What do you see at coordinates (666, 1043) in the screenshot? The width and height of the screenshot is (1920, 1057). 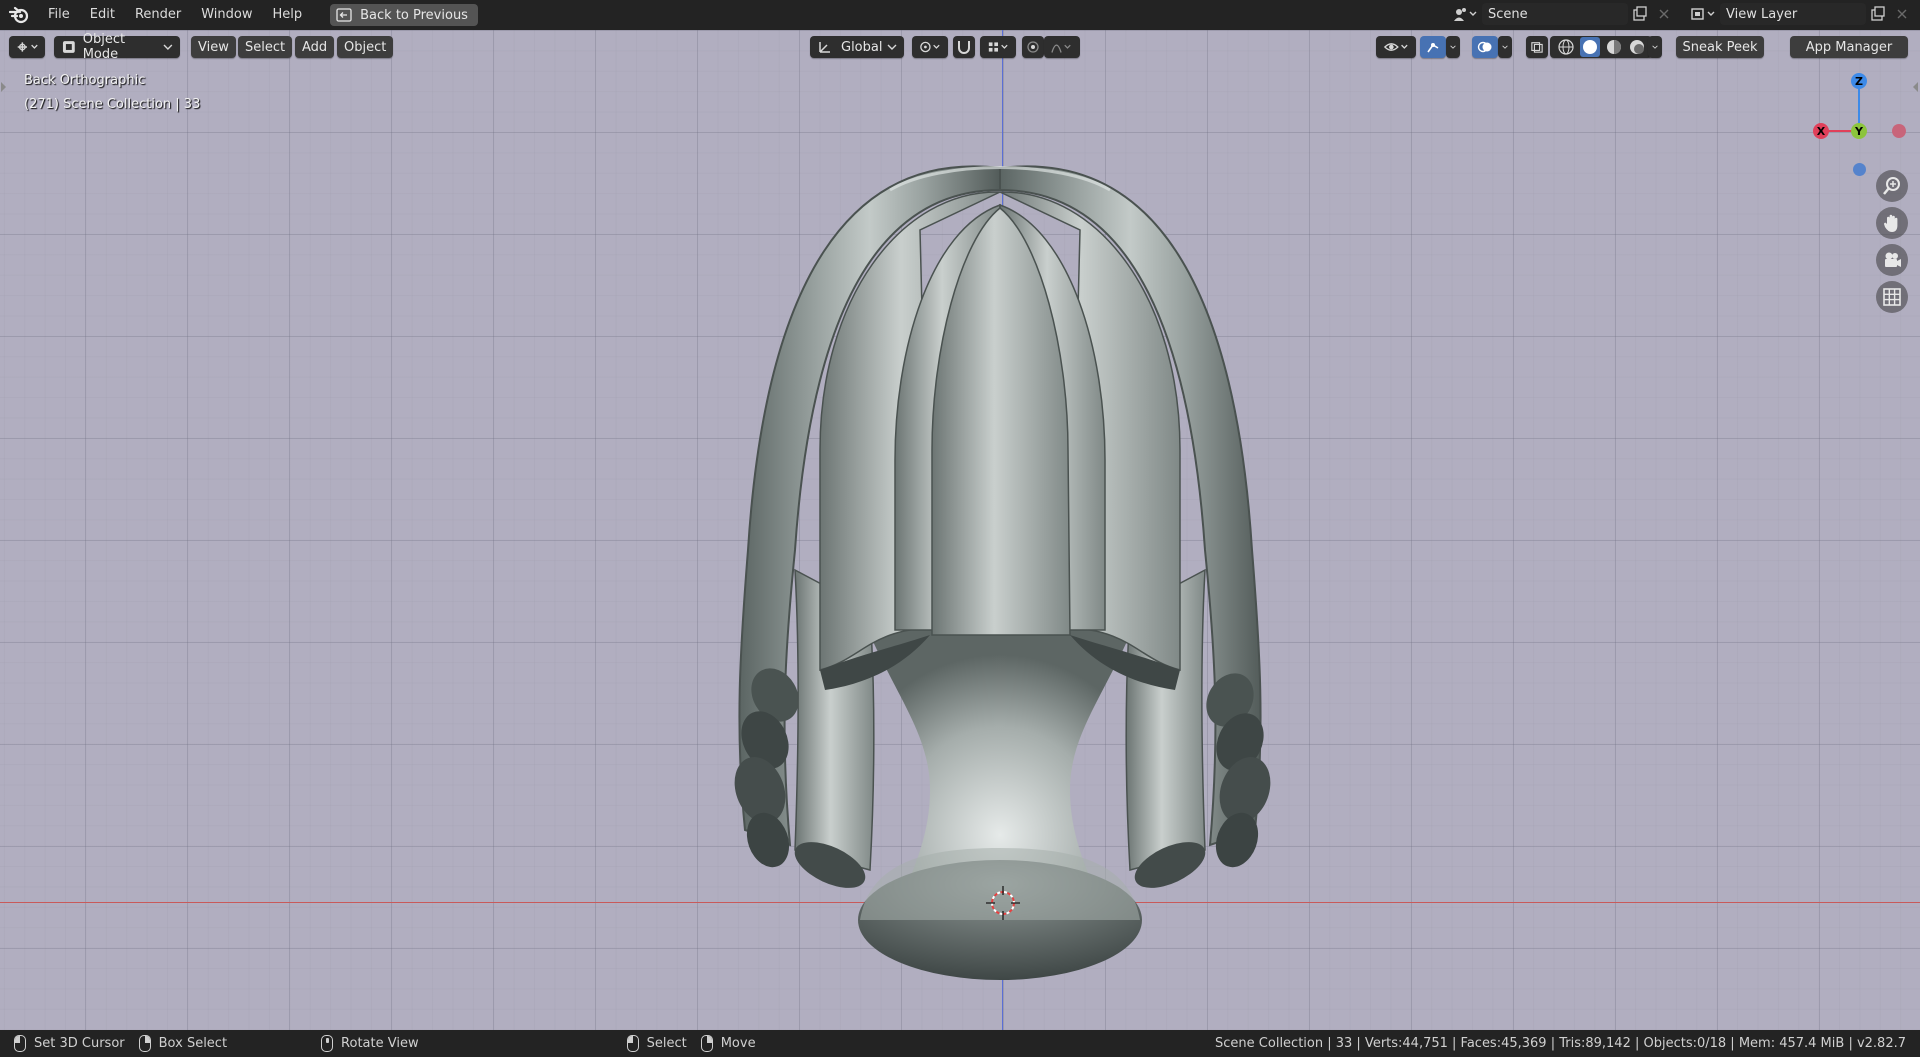 I see `status-select-label: Select` at bounding box center [666, 1043].